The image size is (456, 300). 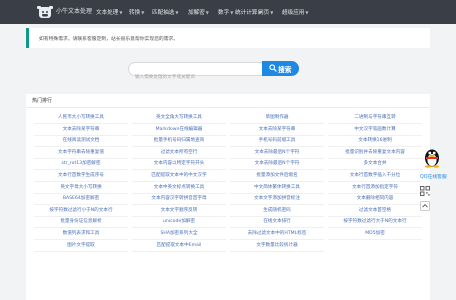 I want to click on hot-link-item: BASE64加密解密, so click(x=81, y=199).